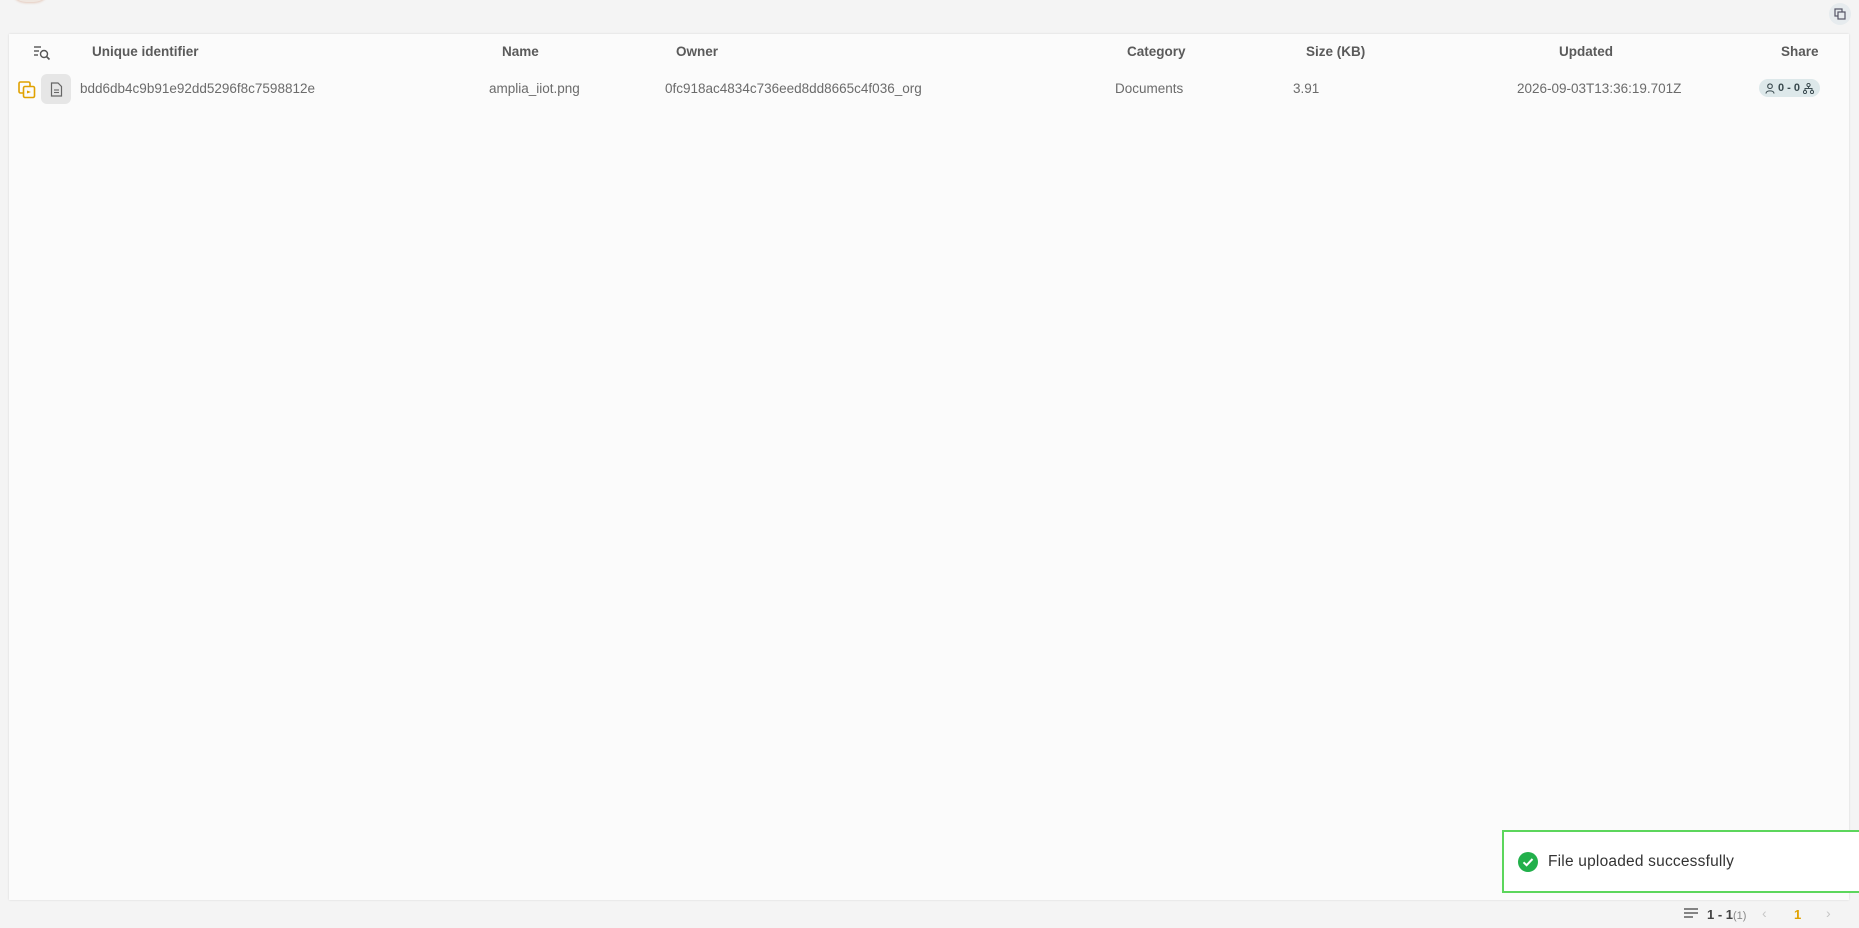 This screenshot has height=928, width=1859. I want to click on layout-toggle-button, so click(1840, 14).